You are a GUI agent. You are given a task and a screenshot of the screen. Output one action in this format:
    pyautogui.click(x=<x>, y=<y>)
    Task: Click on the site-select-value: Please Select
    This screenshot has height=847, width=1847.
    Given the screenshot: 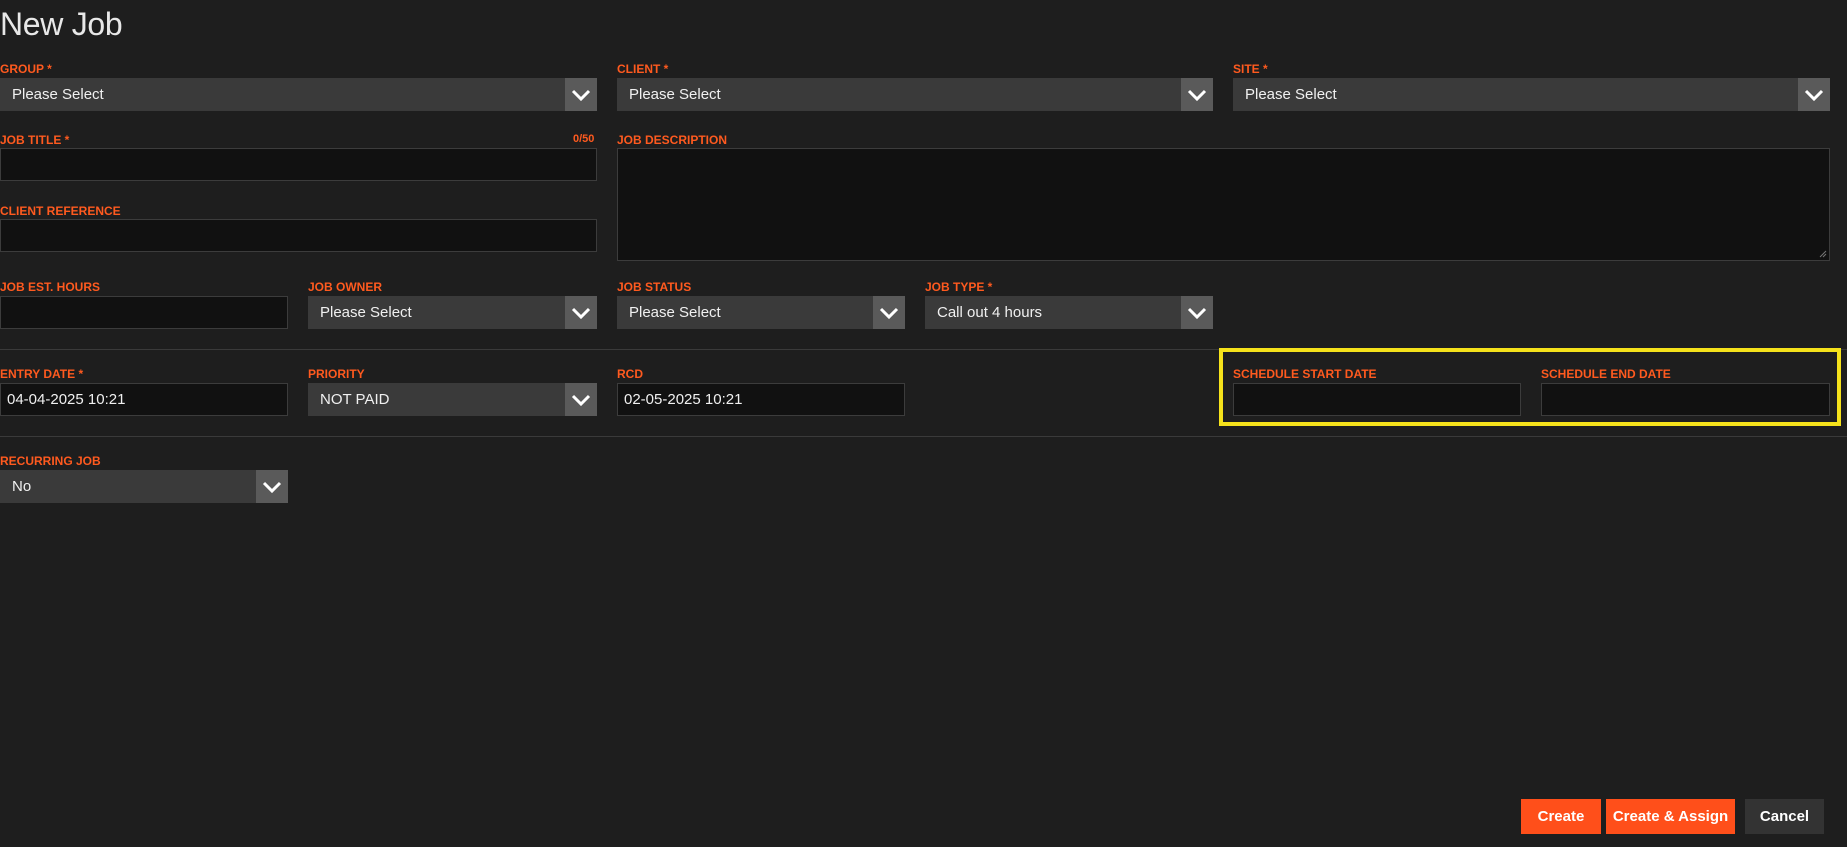 What is the action you would take?
    pyautogui.click(x=1291, y=94)
    